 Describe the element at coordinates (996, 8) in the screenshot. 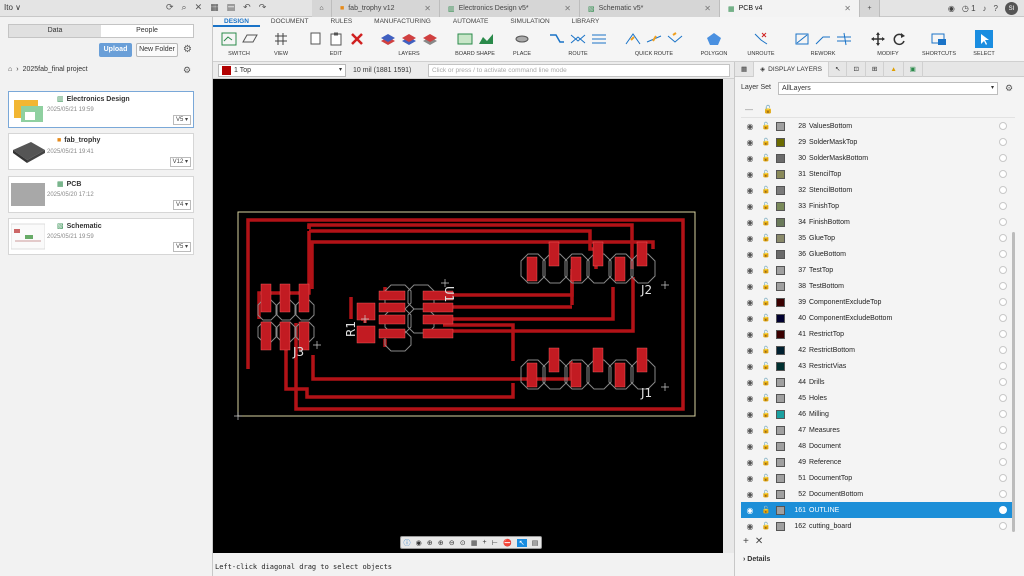

I see `help-icon: ?` at that location.